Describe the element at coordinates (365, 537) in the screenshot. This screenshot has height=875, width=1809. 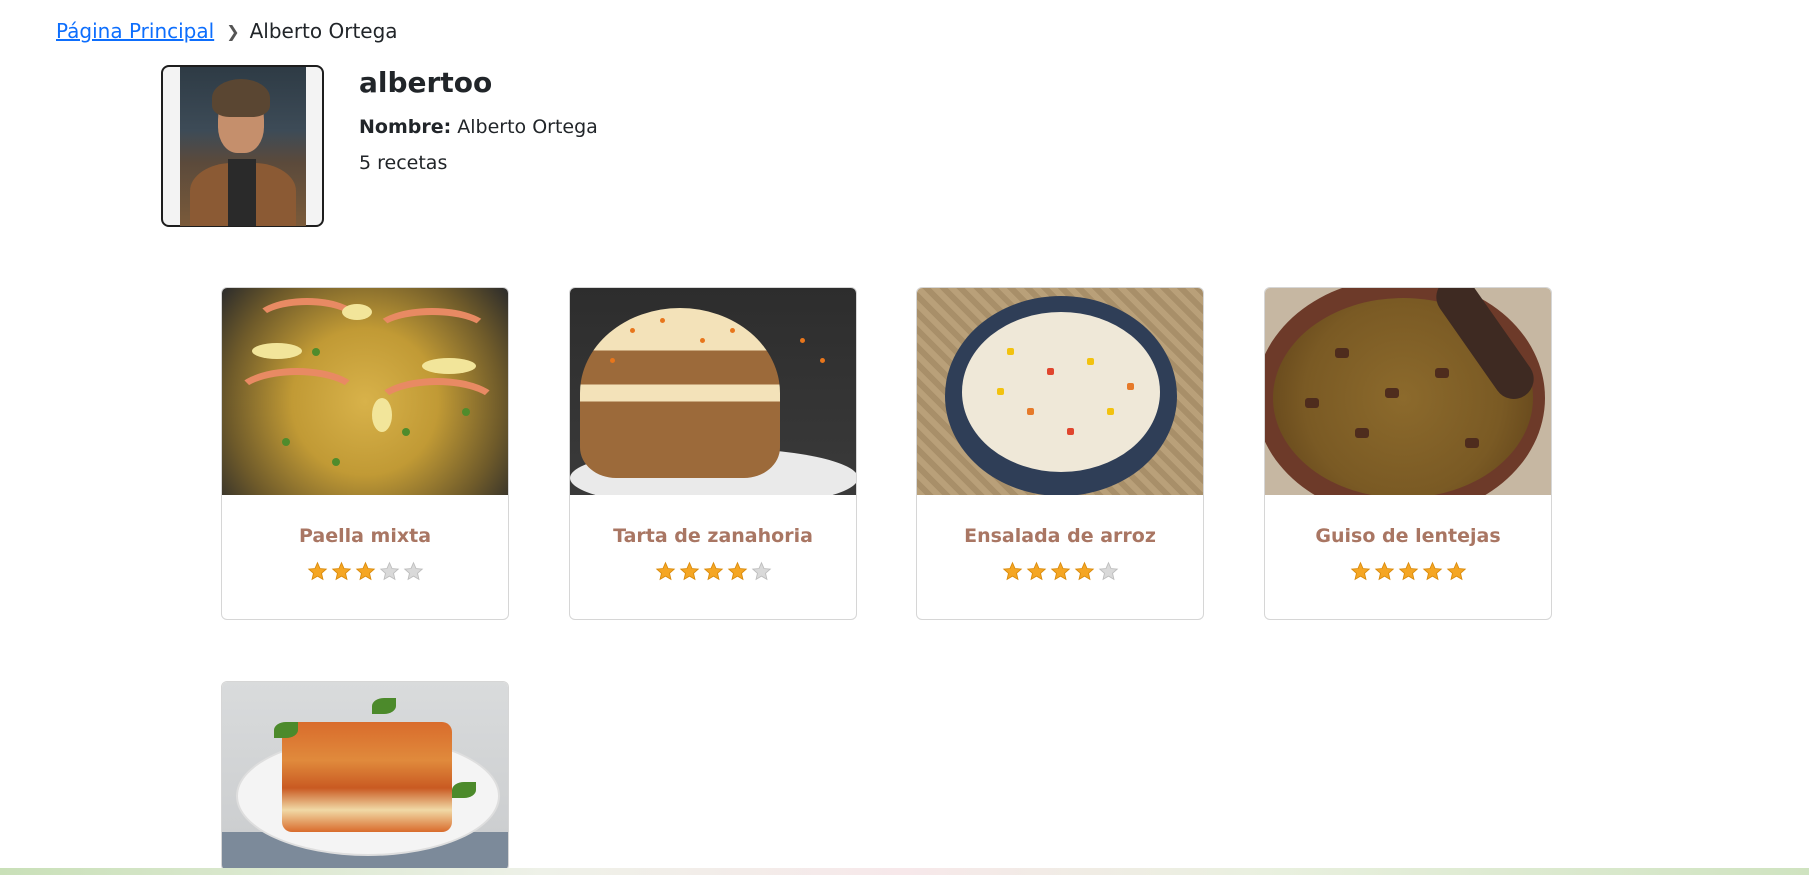
I see `recipe-title: Paella mixta` at that location.